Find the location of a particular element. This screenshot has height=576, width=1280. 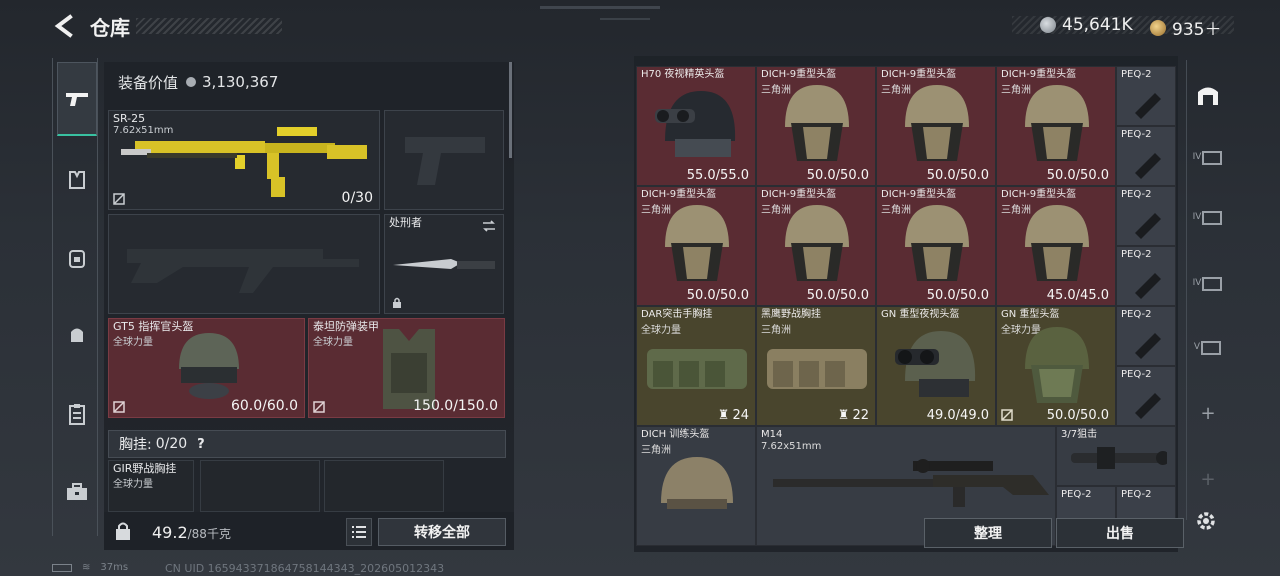

storage-item: 黑鹰野战胸挂 三角洲 ♜ 22 is located at coordinates (816, 366).